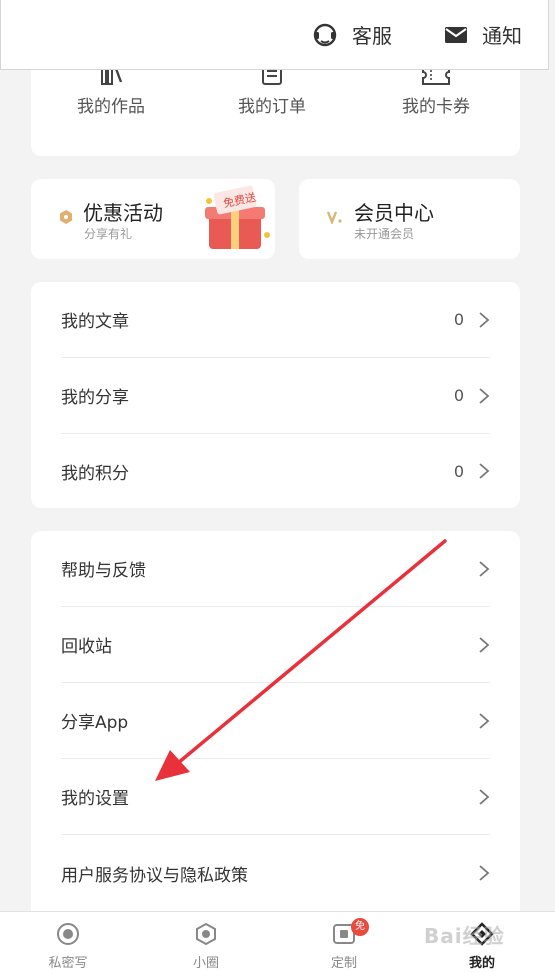  What do you see at coordinates (502, 36) in the screenshot?
I see `notification-label: 通知` at bounding box center [502, 36].